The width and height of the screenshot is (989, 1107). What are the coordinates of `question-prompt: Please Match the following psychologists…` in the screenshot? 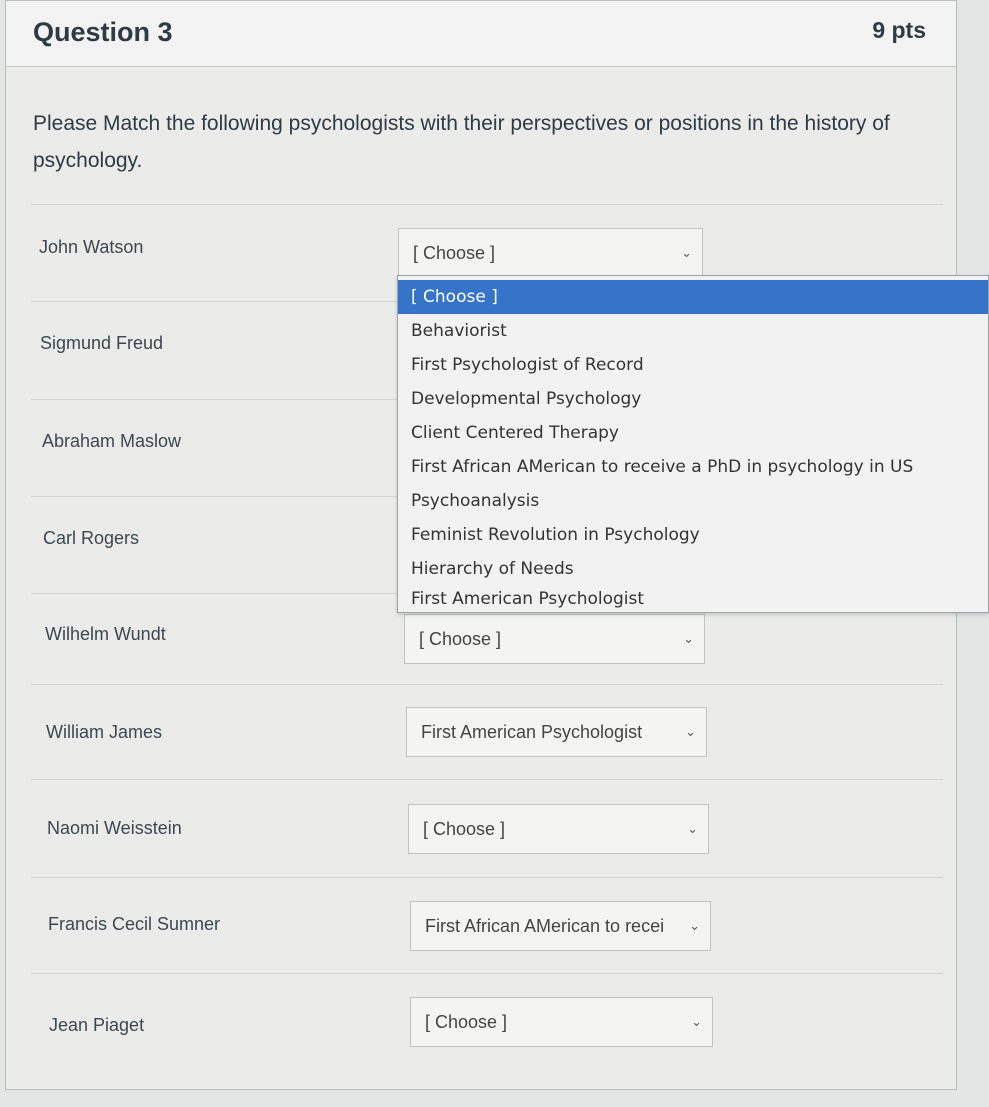 It's located at (461, 142).